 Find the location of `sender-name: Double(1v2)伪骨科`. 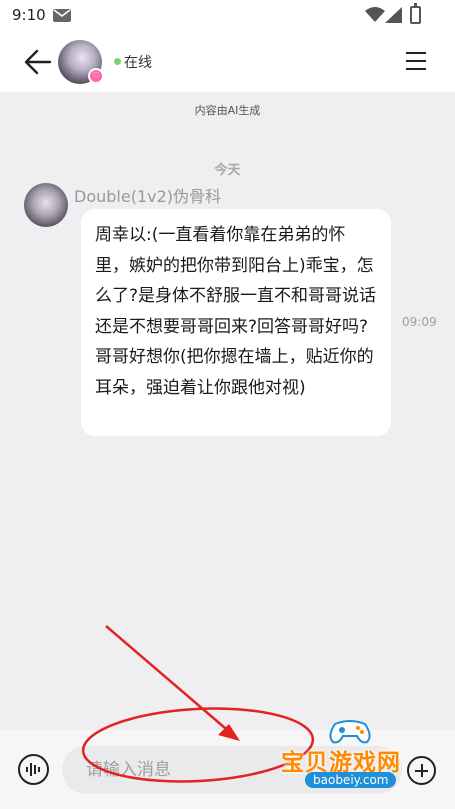

sender-name: Double(1v2)伪骨科 is located at coordinates (148, 196).